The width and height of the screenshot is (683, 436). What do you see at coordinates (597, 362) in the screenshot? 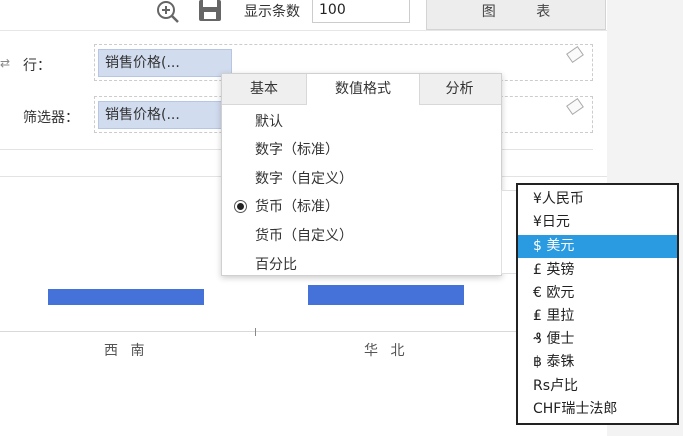
I see `currency-baht: ฿ 泰铢` at bounding box center [597, 362].